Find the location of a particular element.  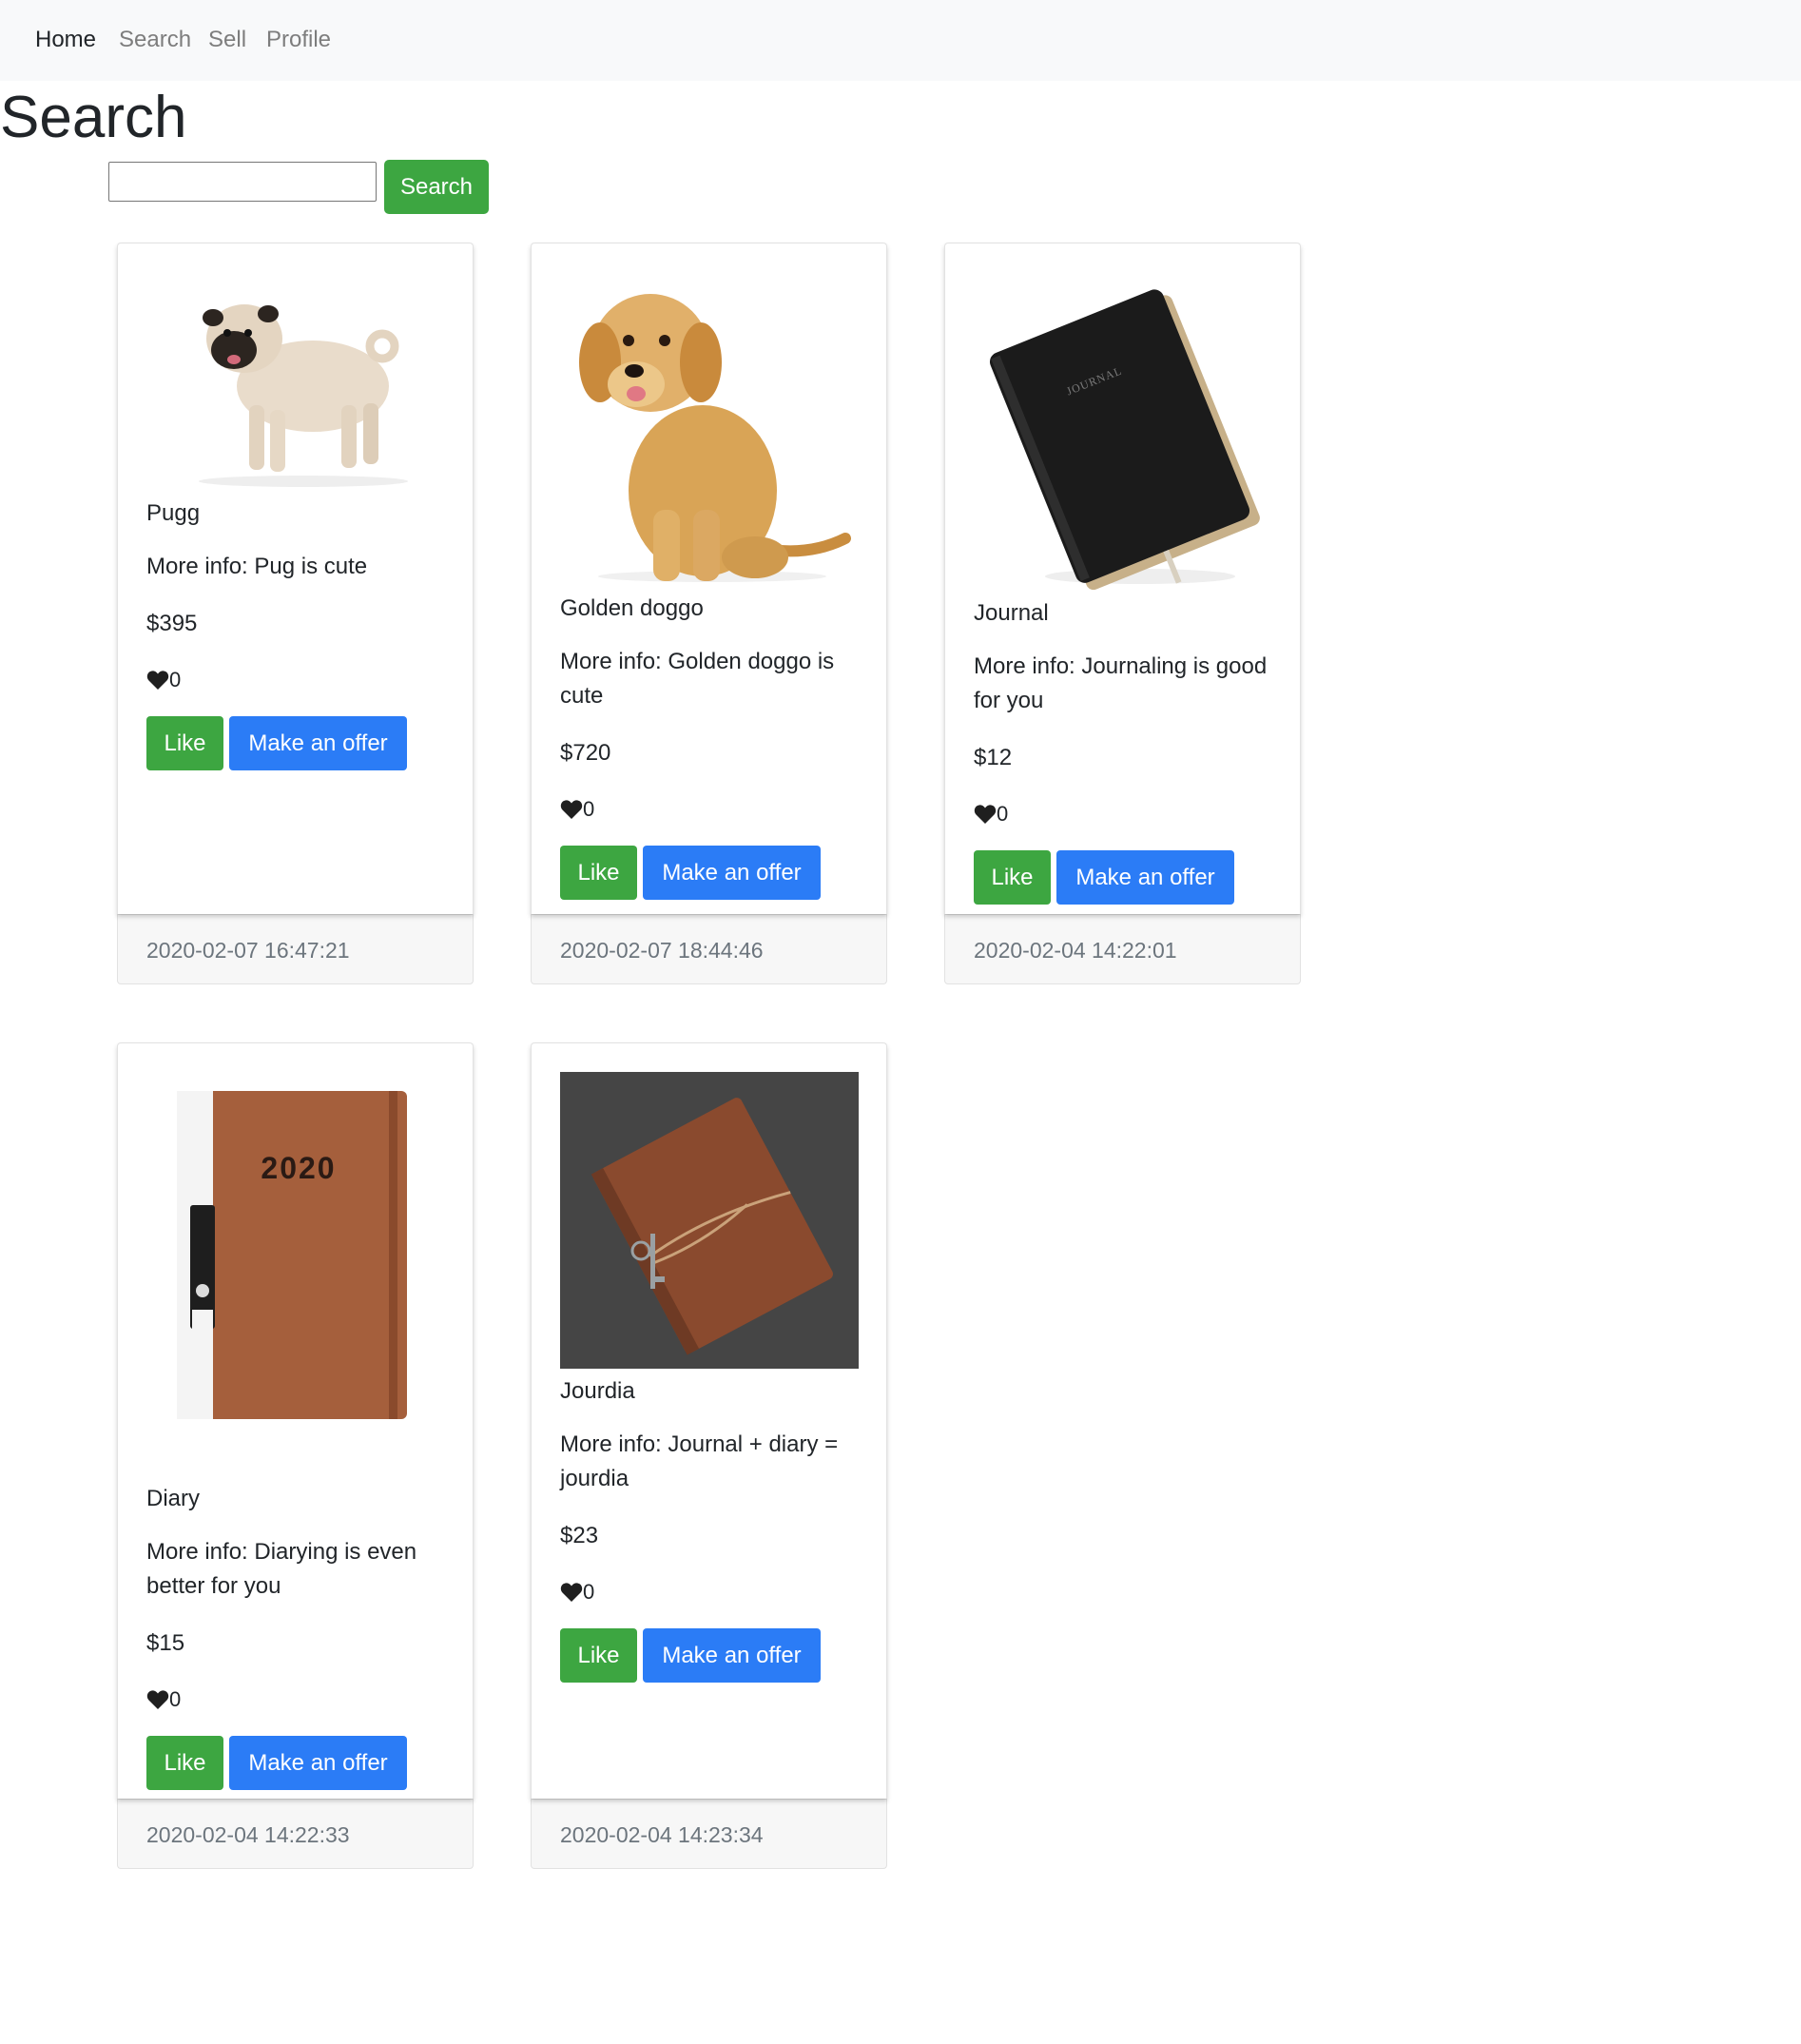

diary-cover-text: 2020 is located at coordinates (298, 1168).